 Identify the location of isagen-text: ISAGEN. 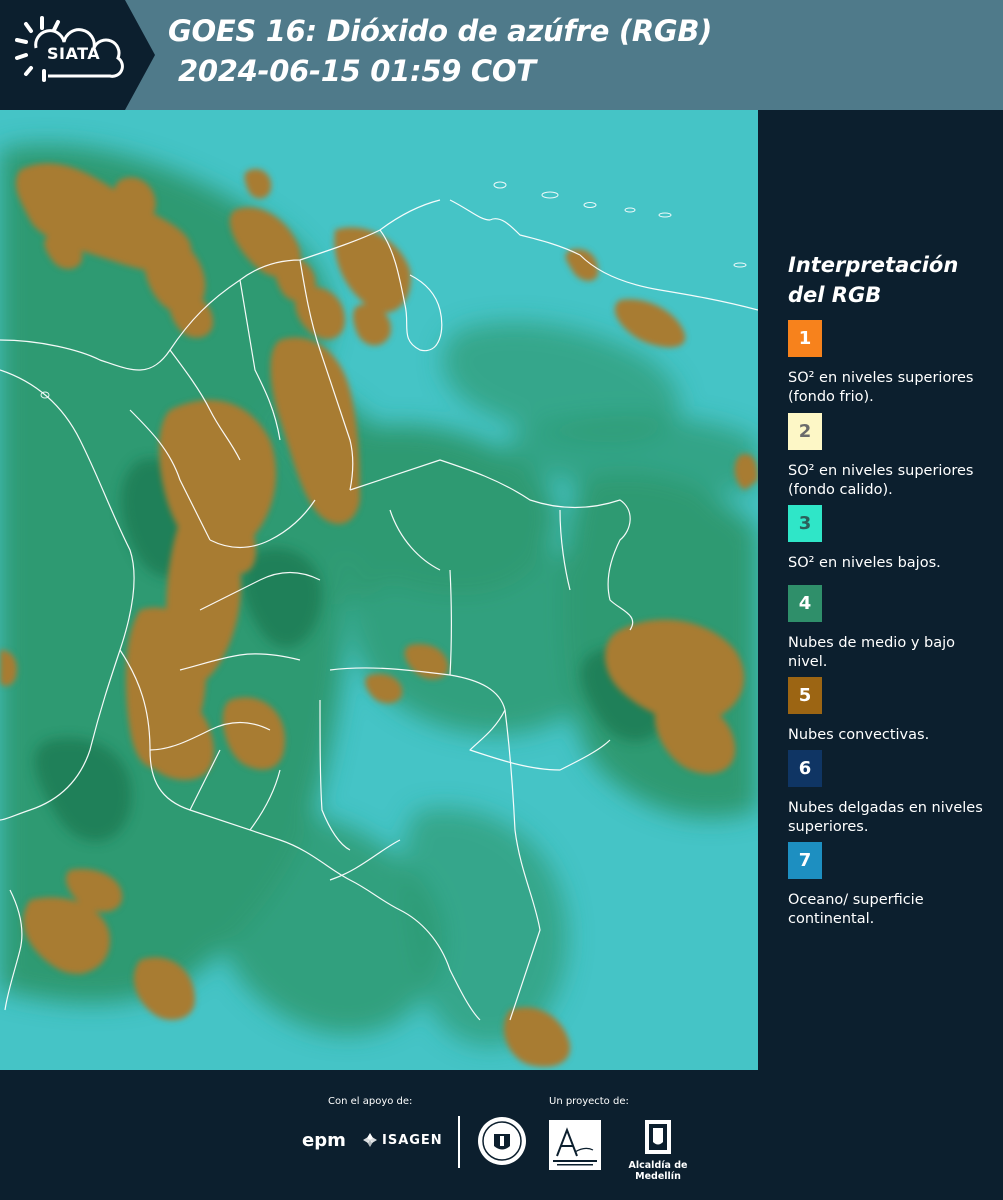
(412, 1140).